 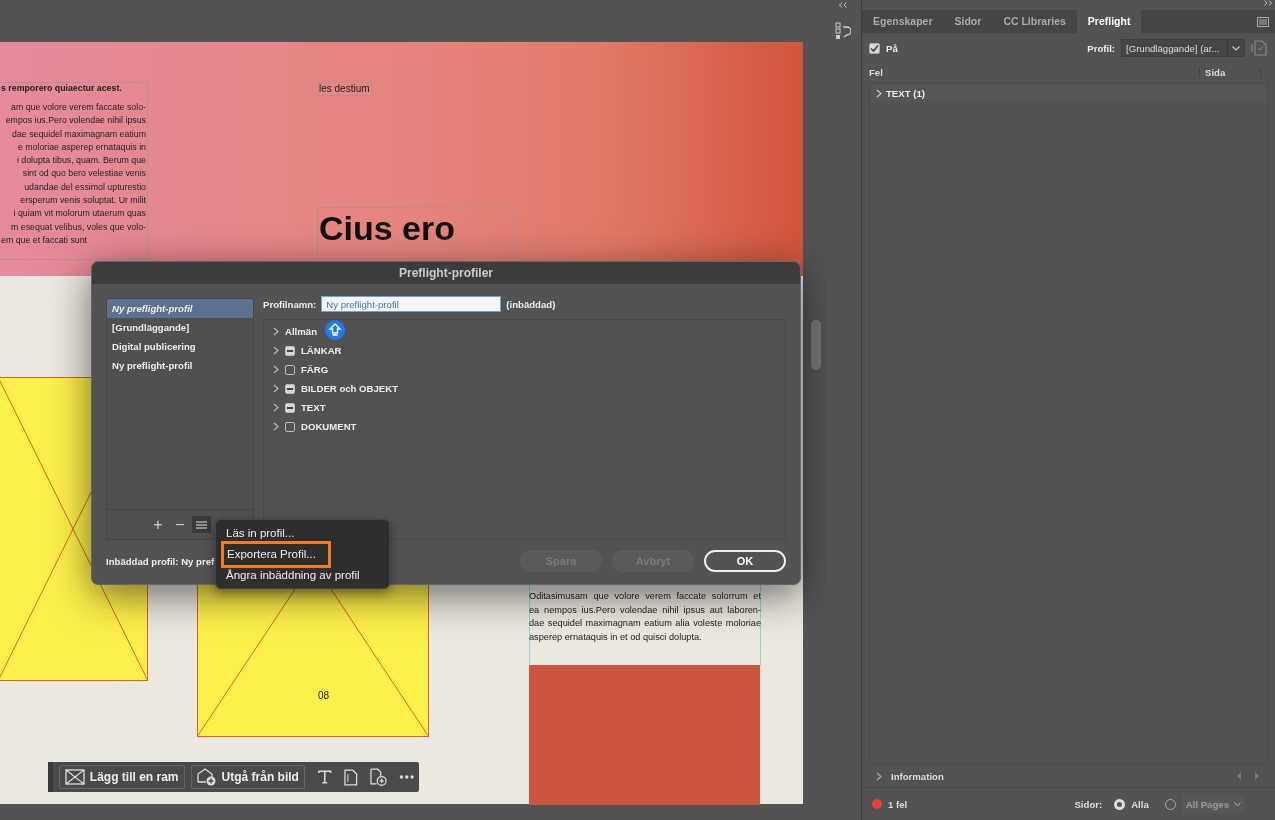 I want to click on menu-icon, so click(x=201, y=524).